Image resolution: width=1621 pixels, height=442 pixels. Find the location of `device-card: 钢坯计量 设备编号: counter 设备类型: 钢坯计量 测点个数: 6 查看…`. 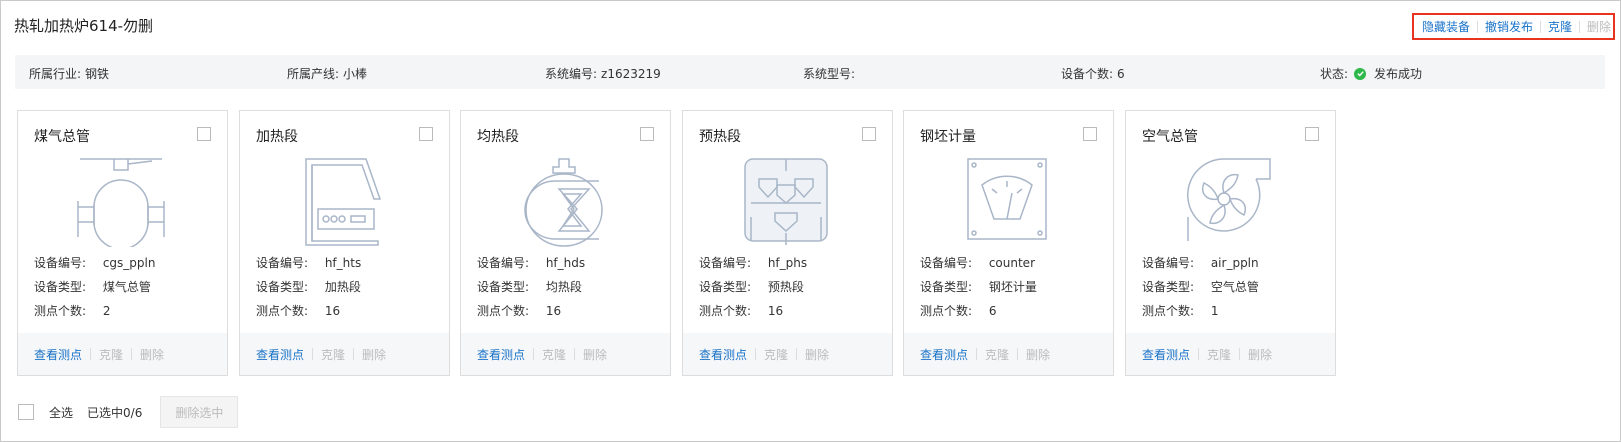

device-card: 钢坯计量 设备编号: counter 设备类型: 钢坯计量 测点个数: 6 查看… is located at coordinates (1008, 243).